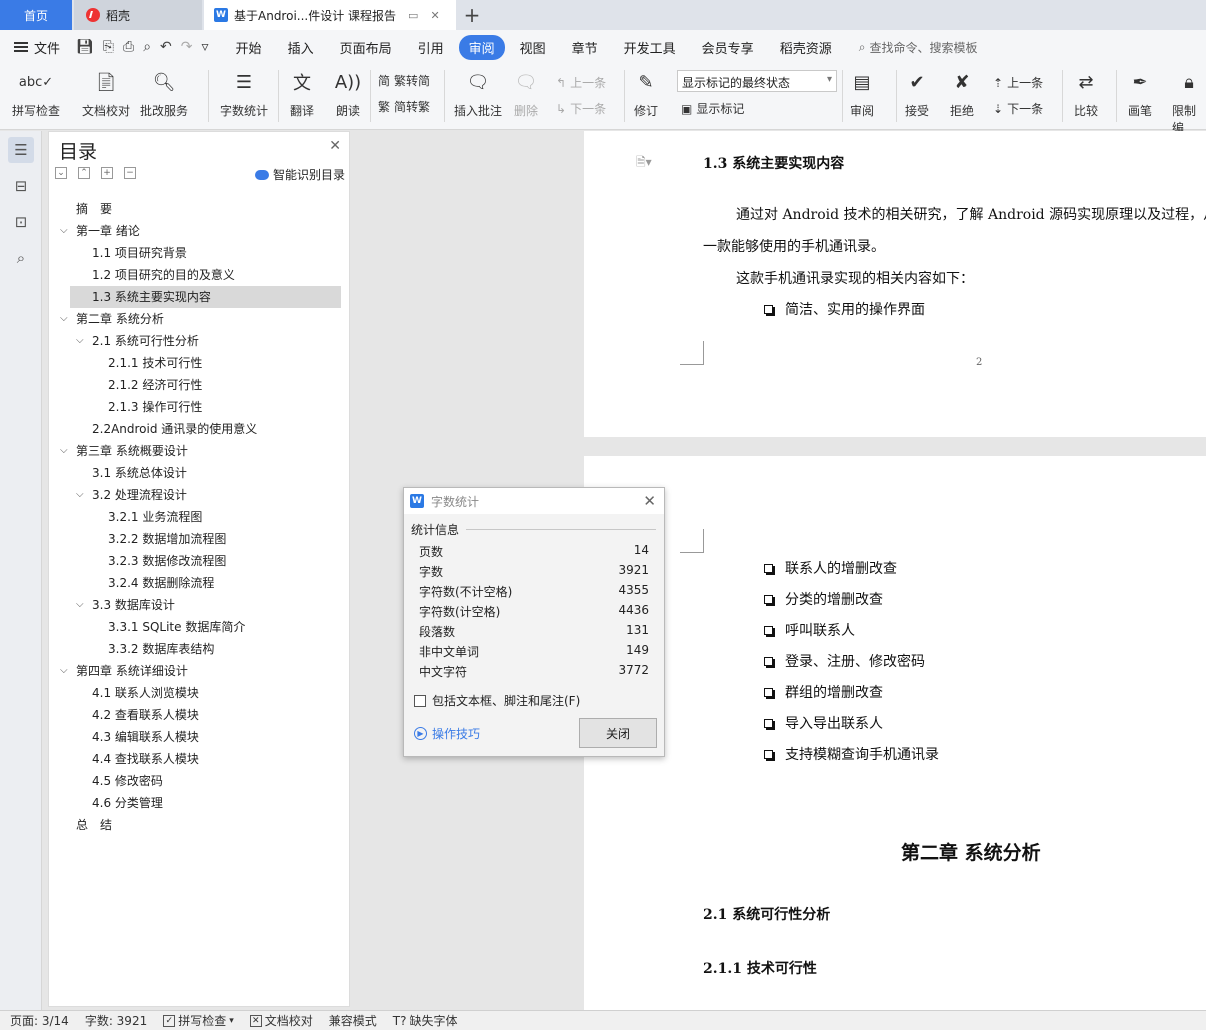  What do you see at coordinates (138, 15) in the screenshot?
I see `tab-daoke: 稻壳` at bounding box center [138, 15].